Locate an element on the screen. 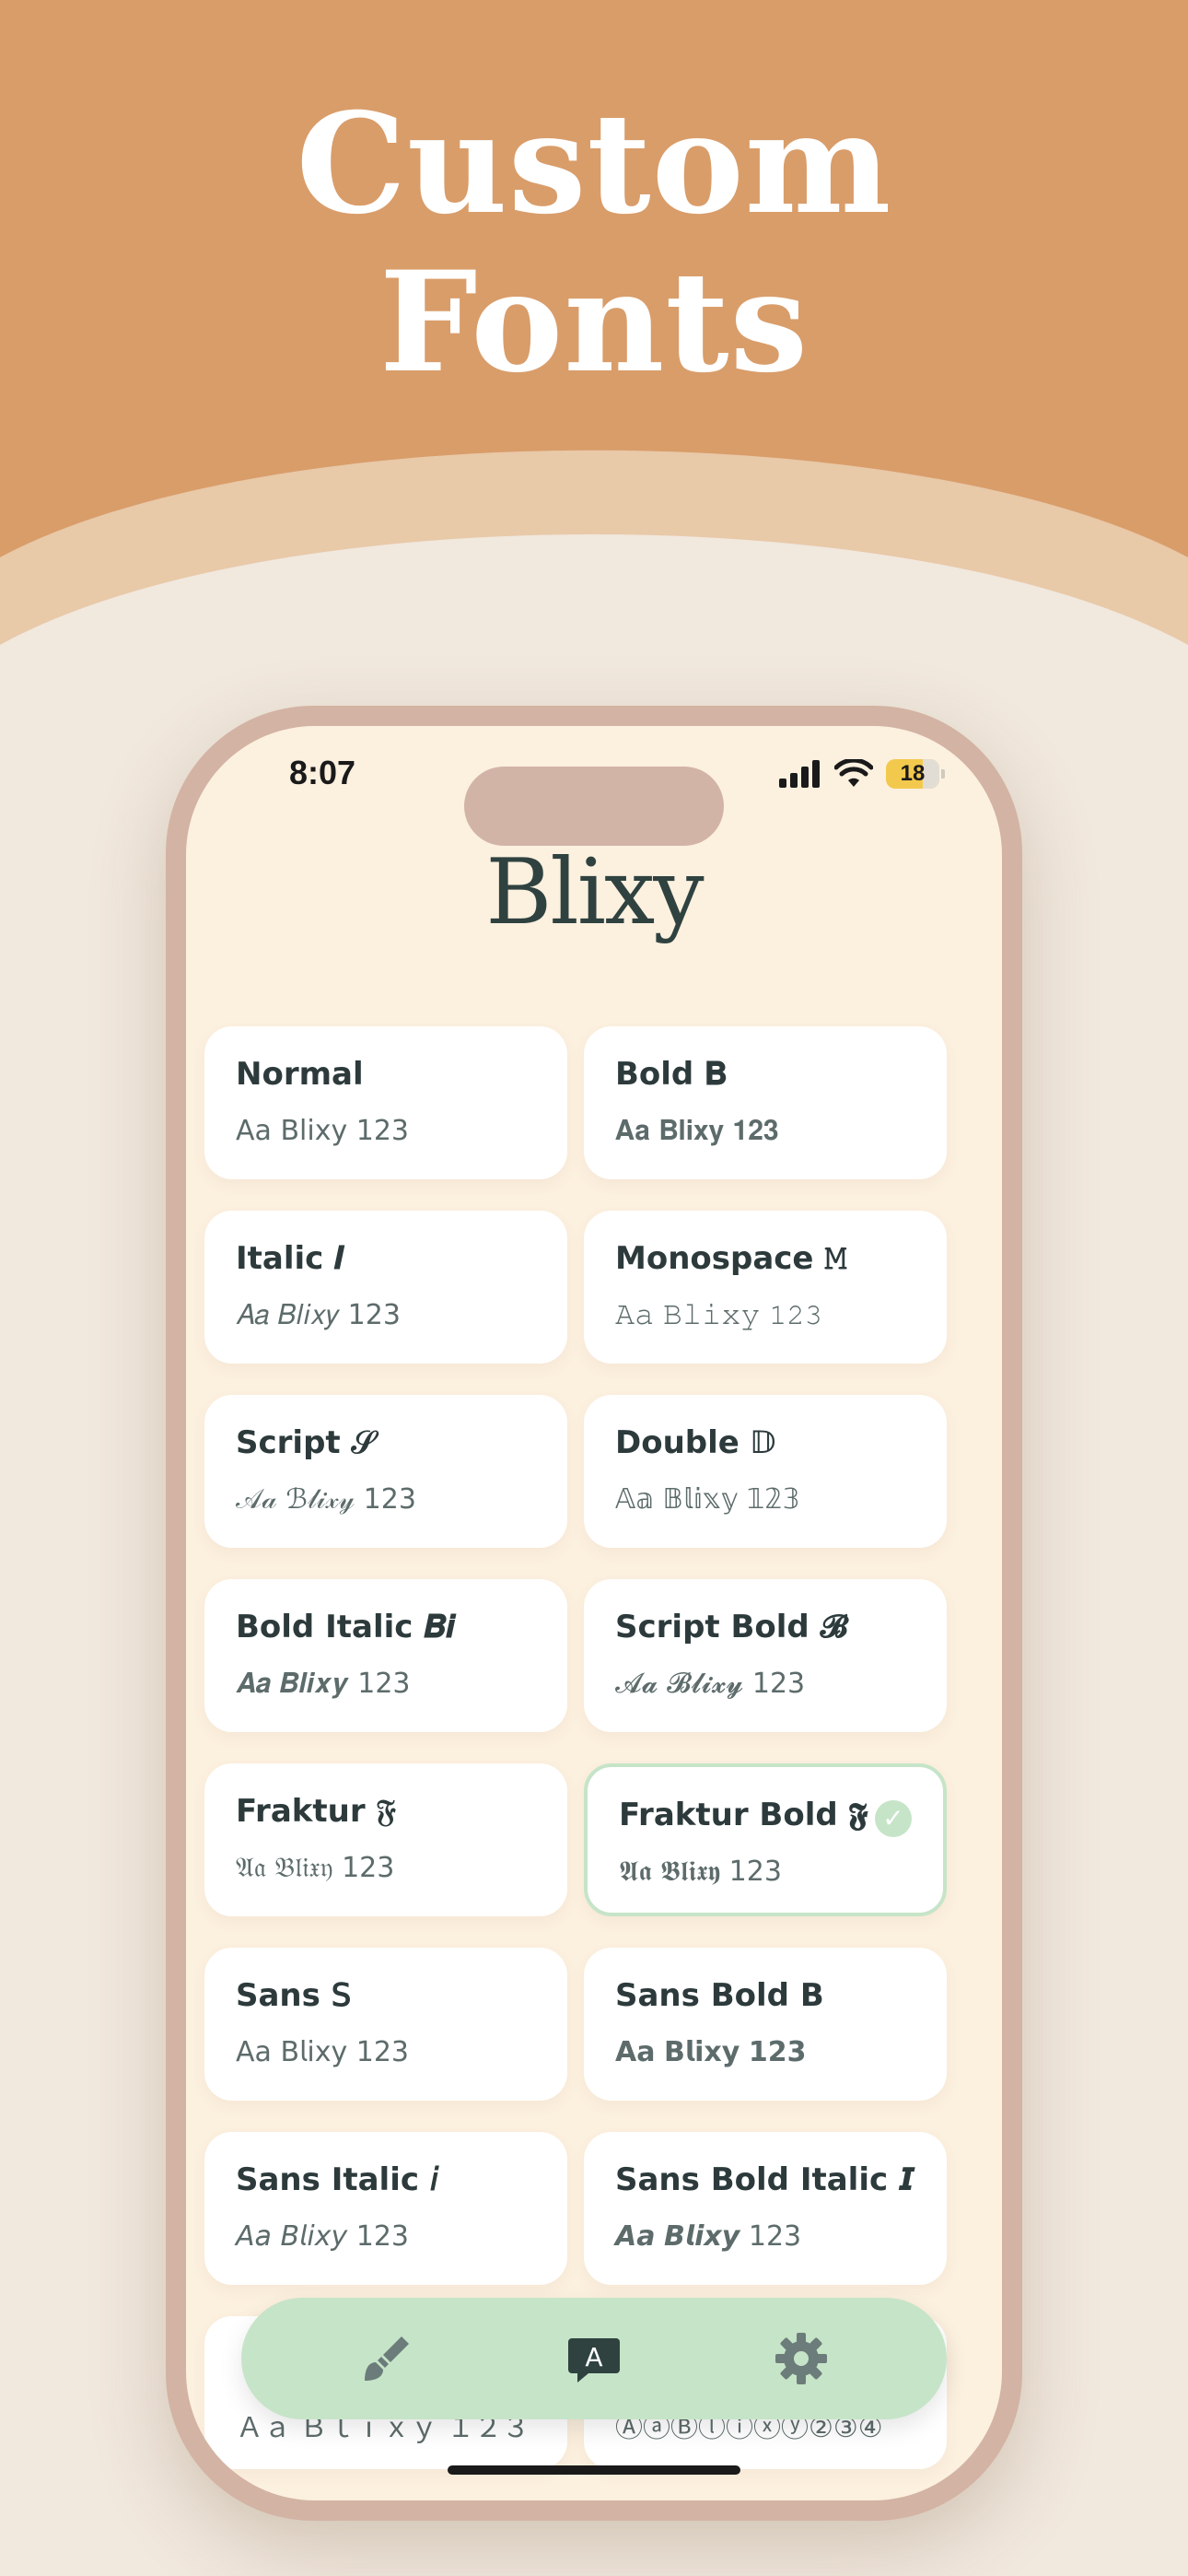 Image resolution: width=1188 pixels, height=2576 pixels. font-chat-icon: A is located at coordinates (594, 2360).